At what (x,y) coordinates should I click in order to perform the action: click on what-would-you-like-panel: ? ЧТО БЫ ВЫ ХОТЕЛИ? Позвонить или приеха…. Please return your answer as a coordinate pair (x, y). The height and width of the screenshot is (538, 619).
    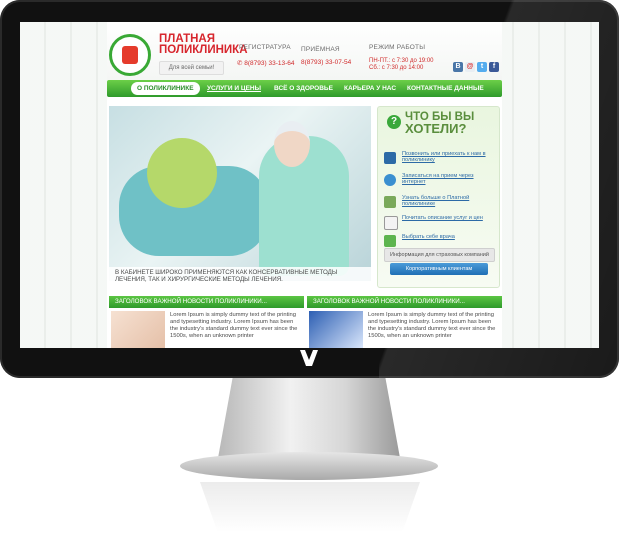
    Looking at the image, I should click on (438, 197).